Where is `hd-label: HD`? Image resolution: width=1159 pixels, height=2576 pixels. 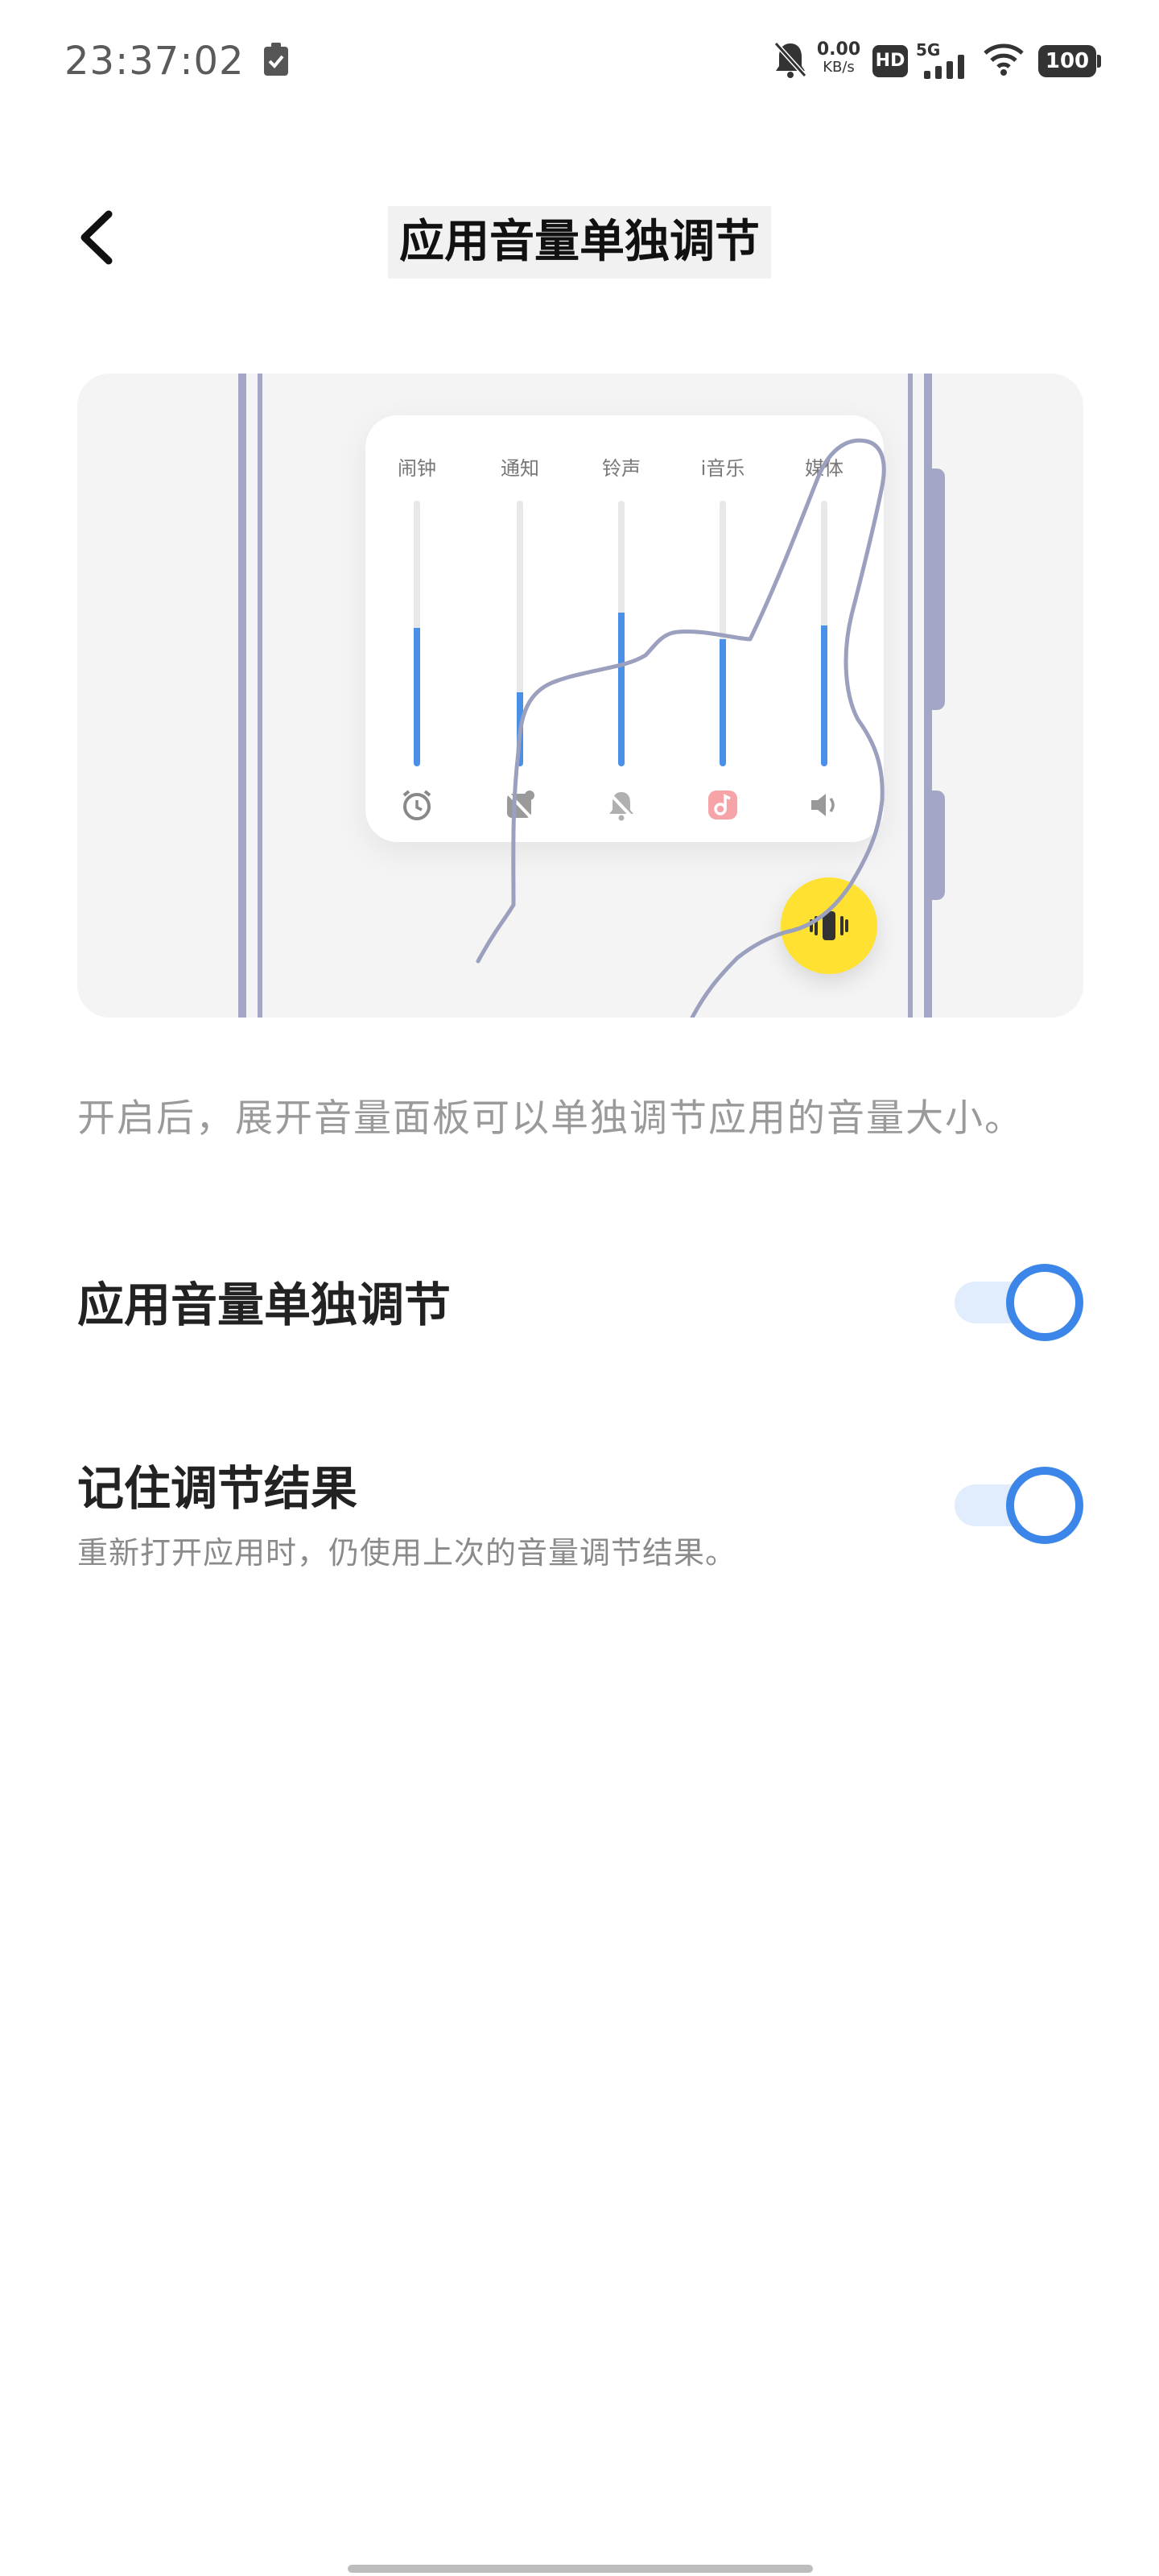
hd-label: HD is located at coordinates (890, 61).